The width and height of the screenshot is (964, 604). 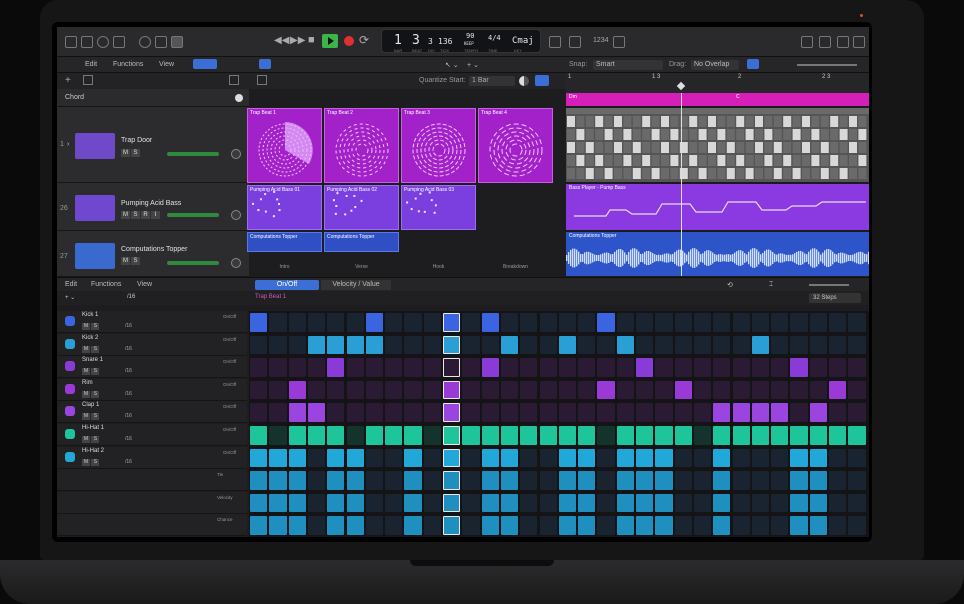 What do you see at coordinates (438, 270) in the screenshot?
I see `scene-trigger: Hook` at bounding box center [438, 270].